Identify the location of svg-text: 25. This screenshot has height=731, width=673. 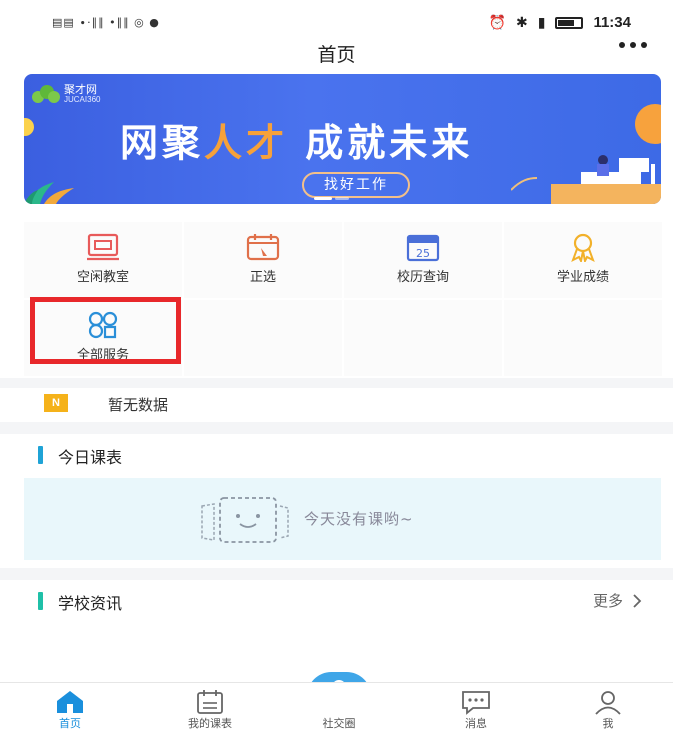
(423, 253).